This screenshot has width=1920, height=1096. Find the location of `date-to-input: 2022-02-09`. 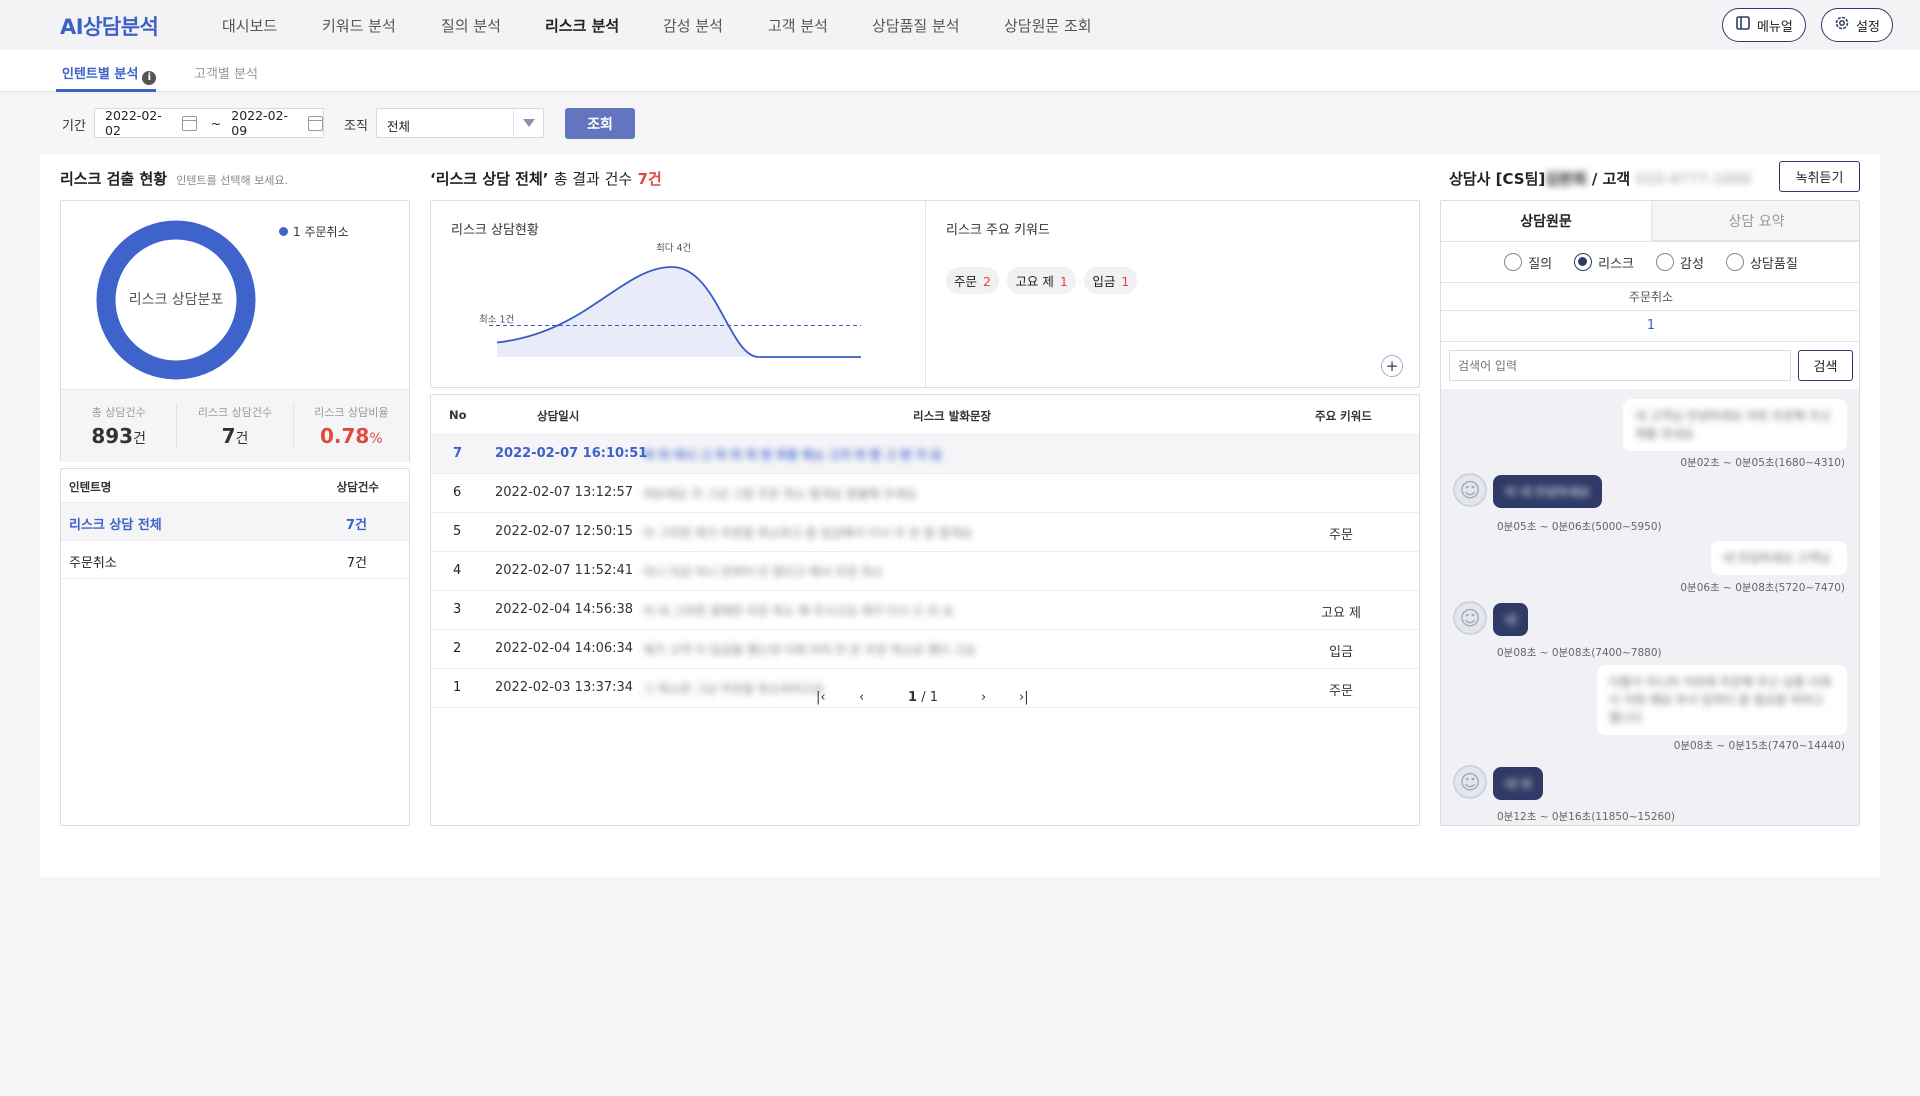

date-to-input: 2022-02-09 is located at coordinates (266, 123).